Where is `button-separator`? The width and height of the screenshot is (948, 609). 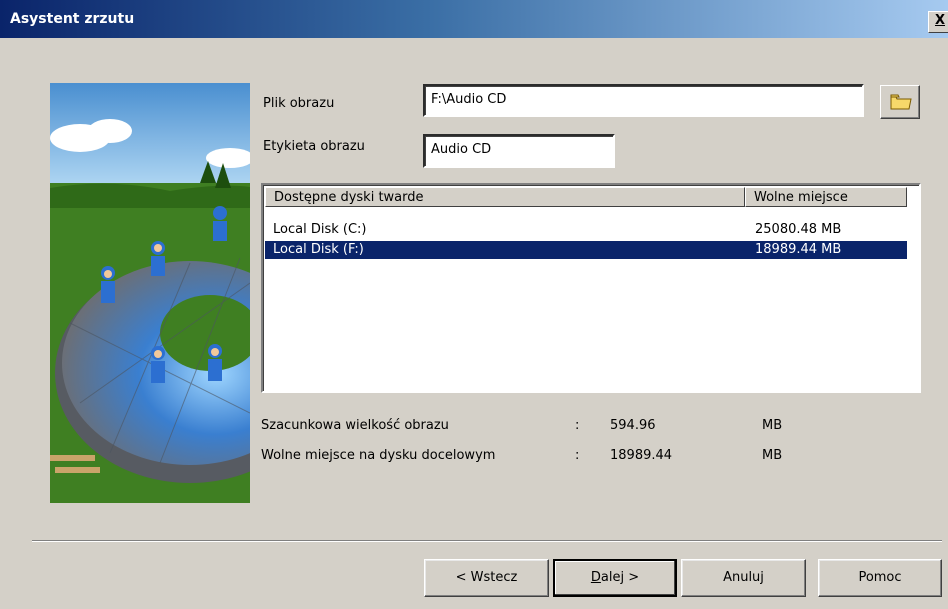 button-separator is located at coordinates (487, 541).